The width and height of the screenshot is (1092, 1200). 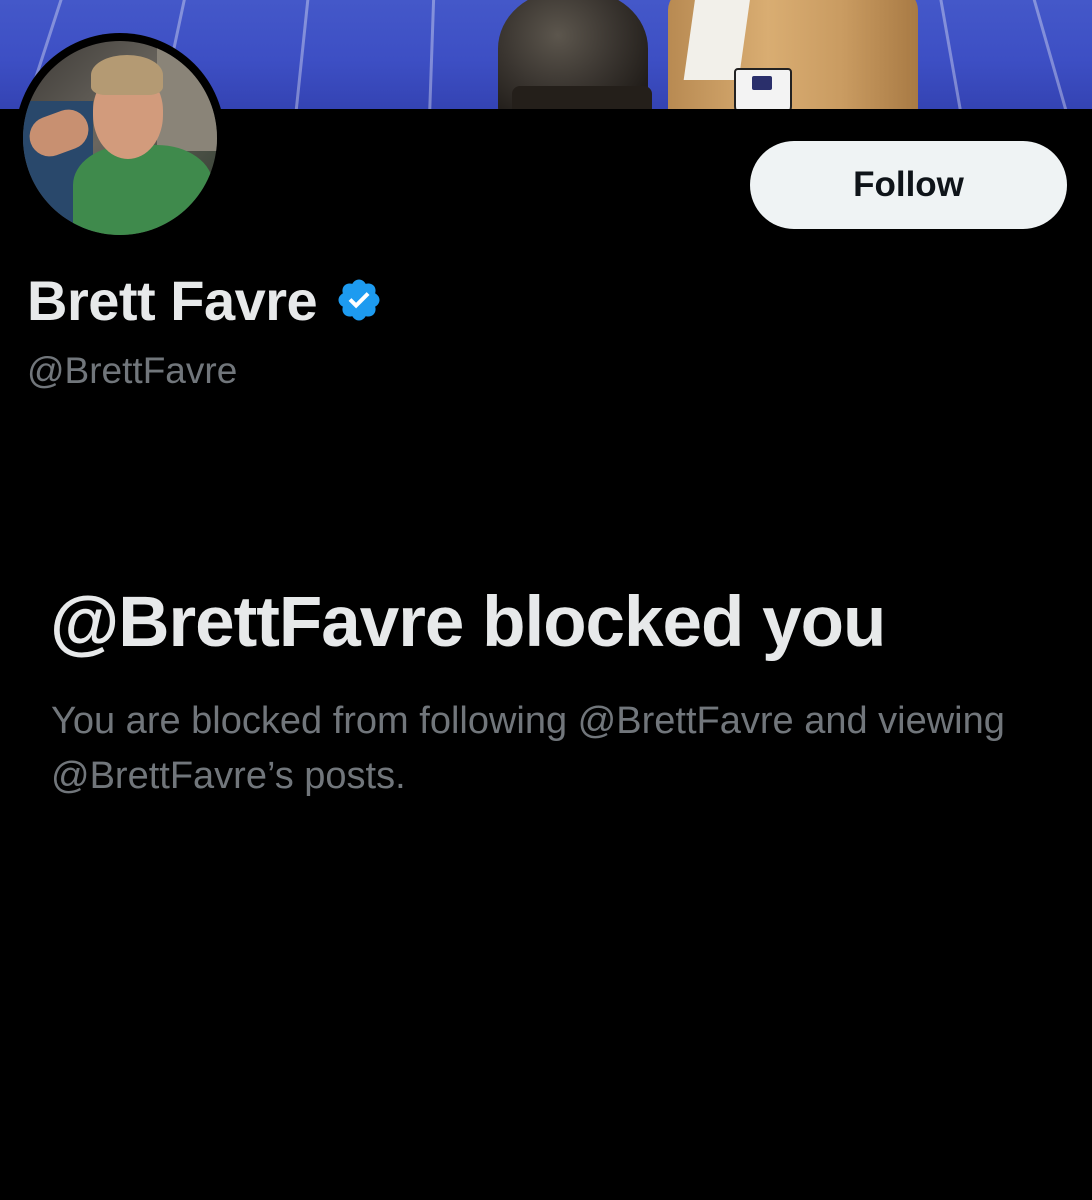 I want to click on profile-name-row: Brett Favre, so click(x=205, y=300).